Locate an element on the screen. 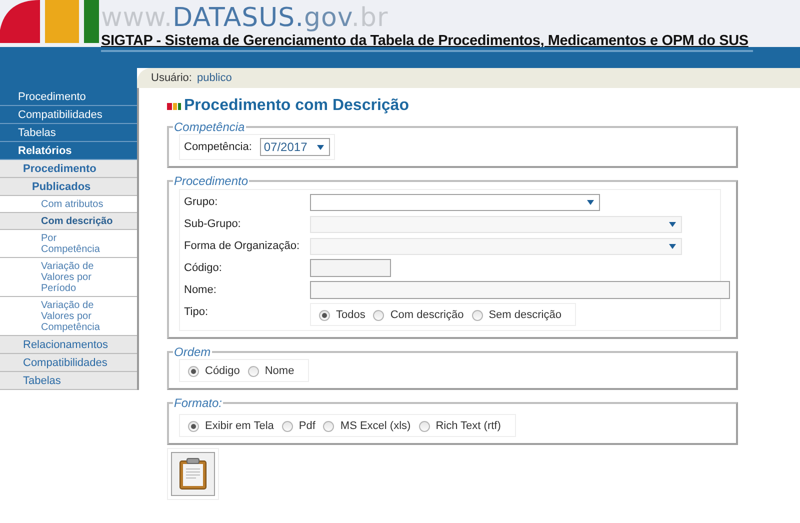 Image resolution: width=800 pixels, height=523 pixels. field-label: Código: is located at coordinates (203, 268).